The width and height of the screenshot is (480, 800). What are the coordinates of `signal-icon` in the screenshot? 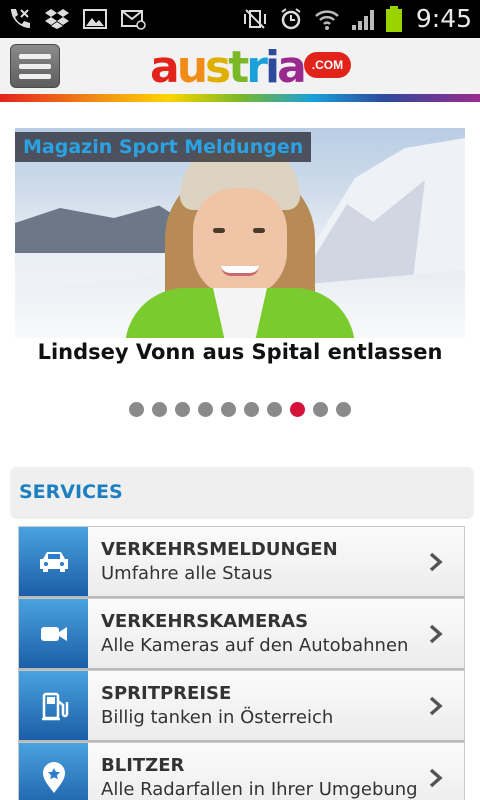 It's located at (362, 19).